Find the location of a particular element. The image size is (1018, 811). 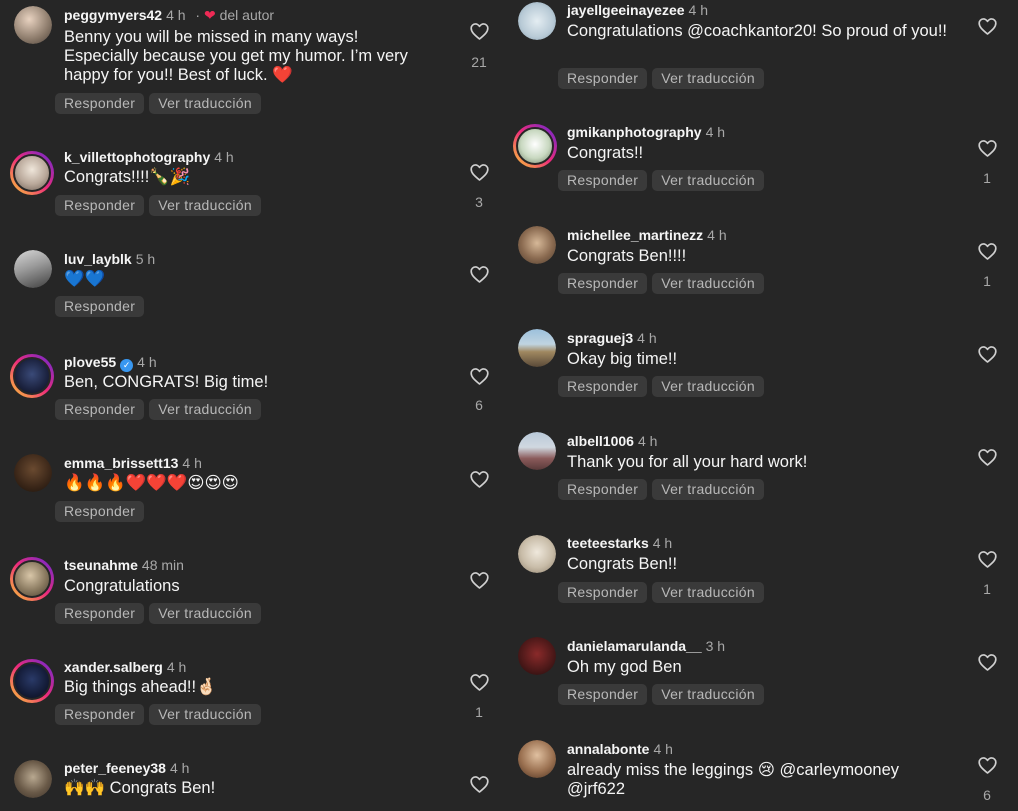

comment-username: teeteestarks is located at coordinates (608, 543).